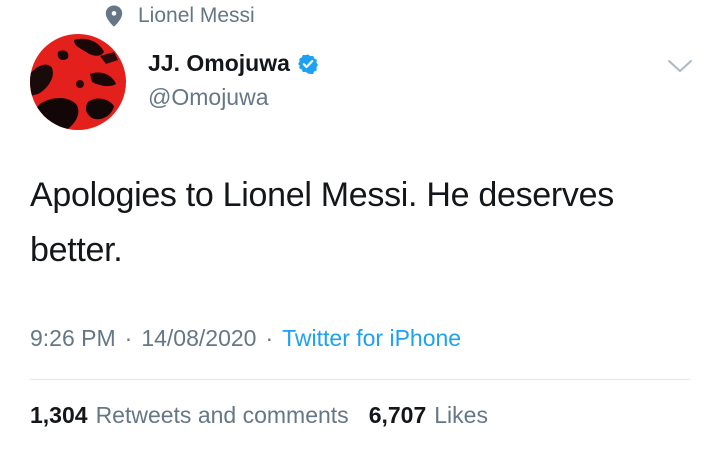  I want to click on author-name-row: JJ. Omojuwa, so click(233, 63).